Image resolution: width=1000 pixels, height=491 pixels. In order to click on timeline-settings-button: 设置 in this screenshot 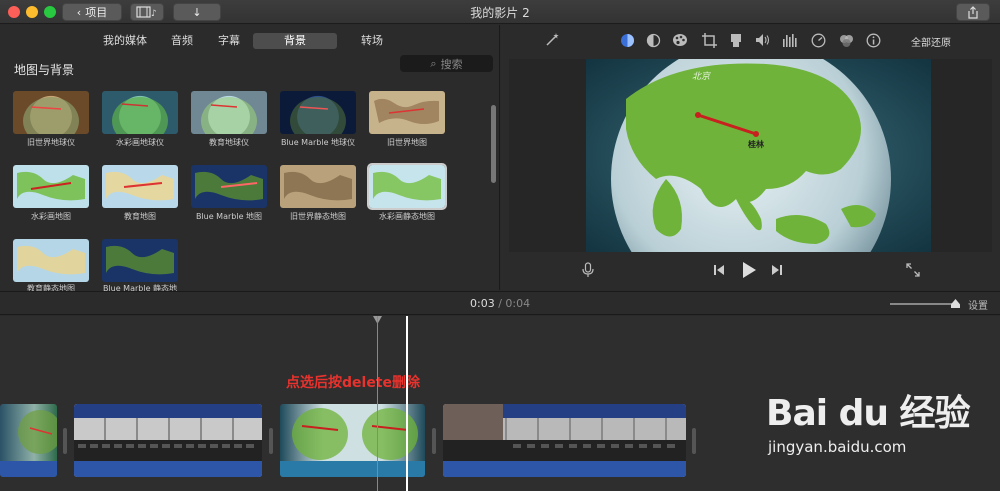, I will do `click(978, 304)`.